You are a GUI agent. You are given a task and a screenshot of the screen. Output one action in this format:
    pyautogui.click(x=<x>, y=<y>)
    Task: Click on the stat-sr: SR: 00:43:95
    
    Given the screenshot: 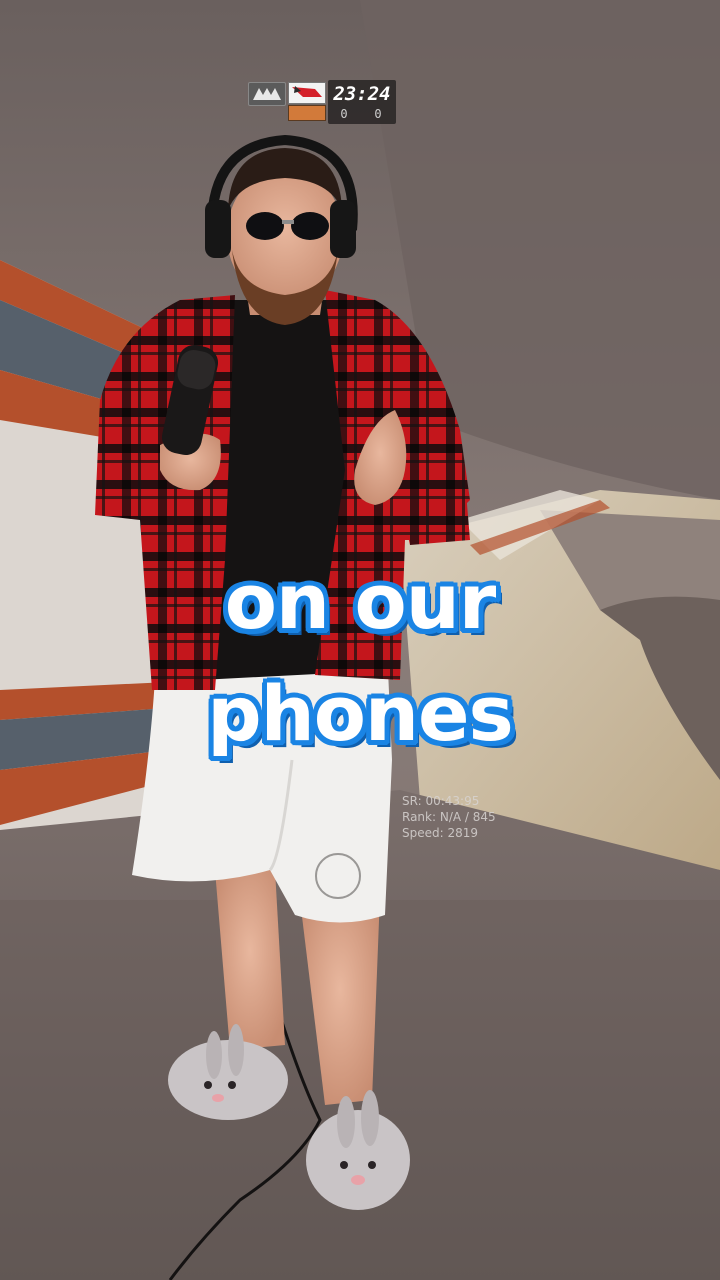 What is the action you would take?
    pyautogui.click(x=441, y=801)
    